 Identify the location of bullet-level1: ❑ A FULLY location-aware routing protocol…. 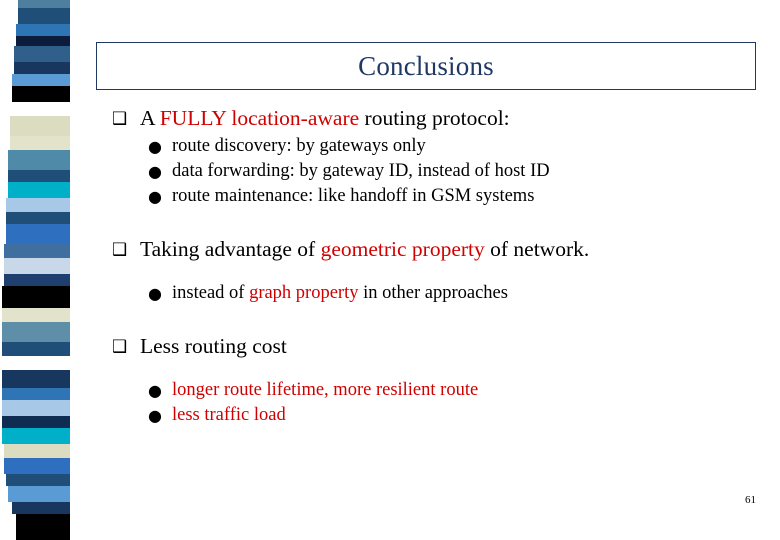
(430, 118).